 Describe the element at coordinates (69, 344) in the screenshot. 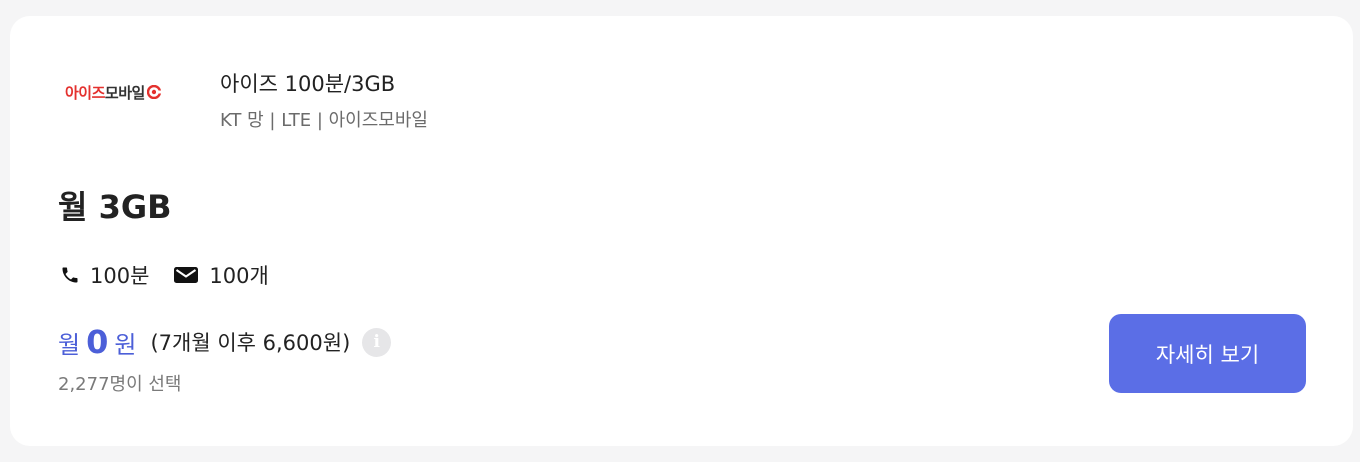

I see `price-prefix: 월` at that location.